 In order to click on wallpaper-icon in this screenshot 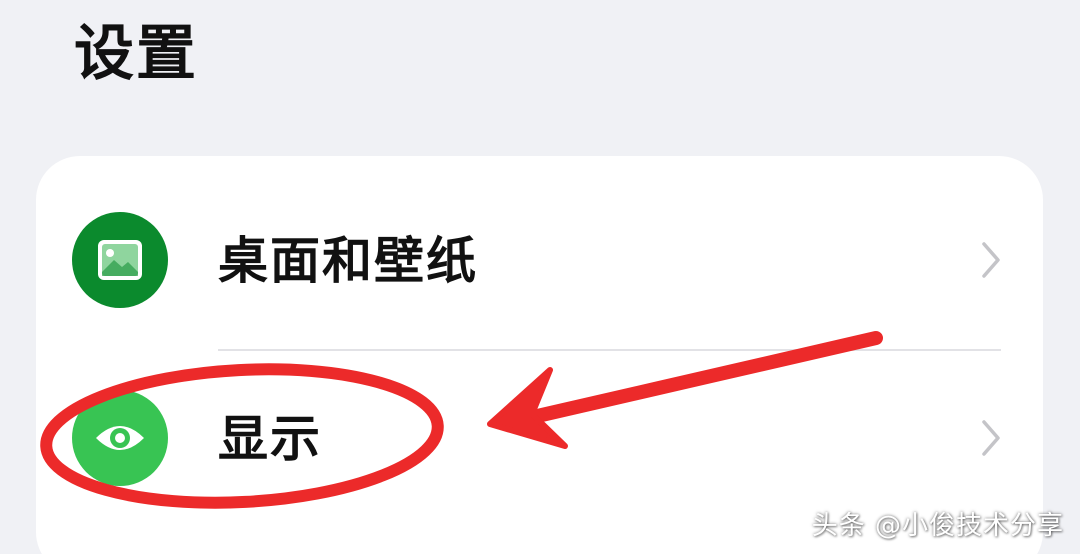, I will do `click(120, 260)`.